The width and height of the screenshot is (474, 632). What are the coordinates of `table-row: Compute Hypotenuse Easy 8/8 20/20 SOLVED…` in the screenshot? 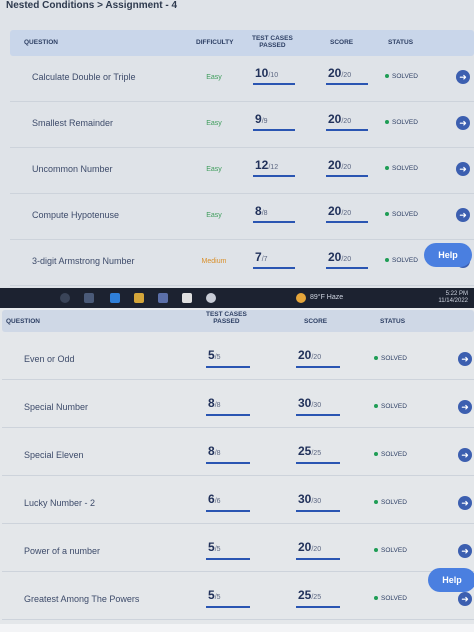 It's located at (242, 218).